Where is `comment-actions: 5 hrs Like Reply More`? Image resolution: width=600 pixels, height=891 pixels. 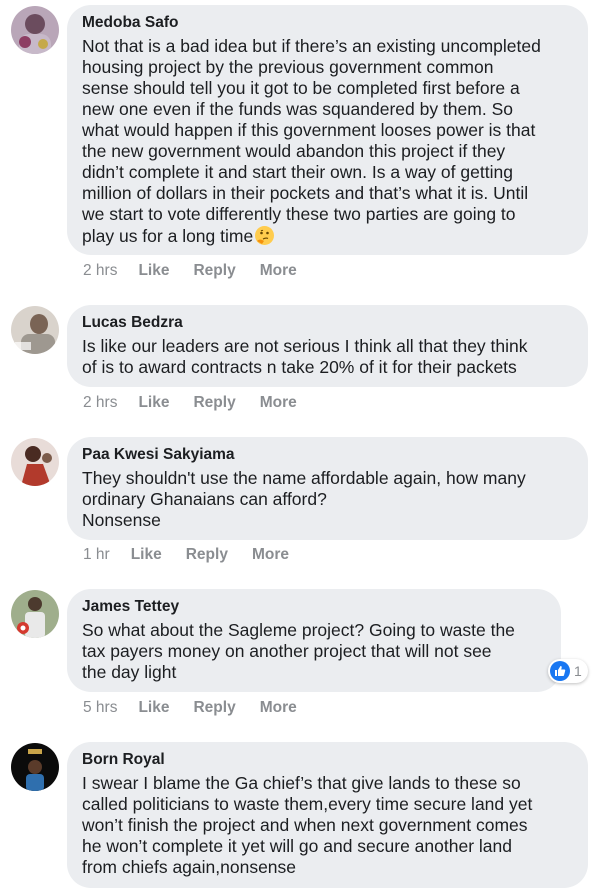
comment-actions: 5 hrs Like Reply More is located at coordinates (202, 708).